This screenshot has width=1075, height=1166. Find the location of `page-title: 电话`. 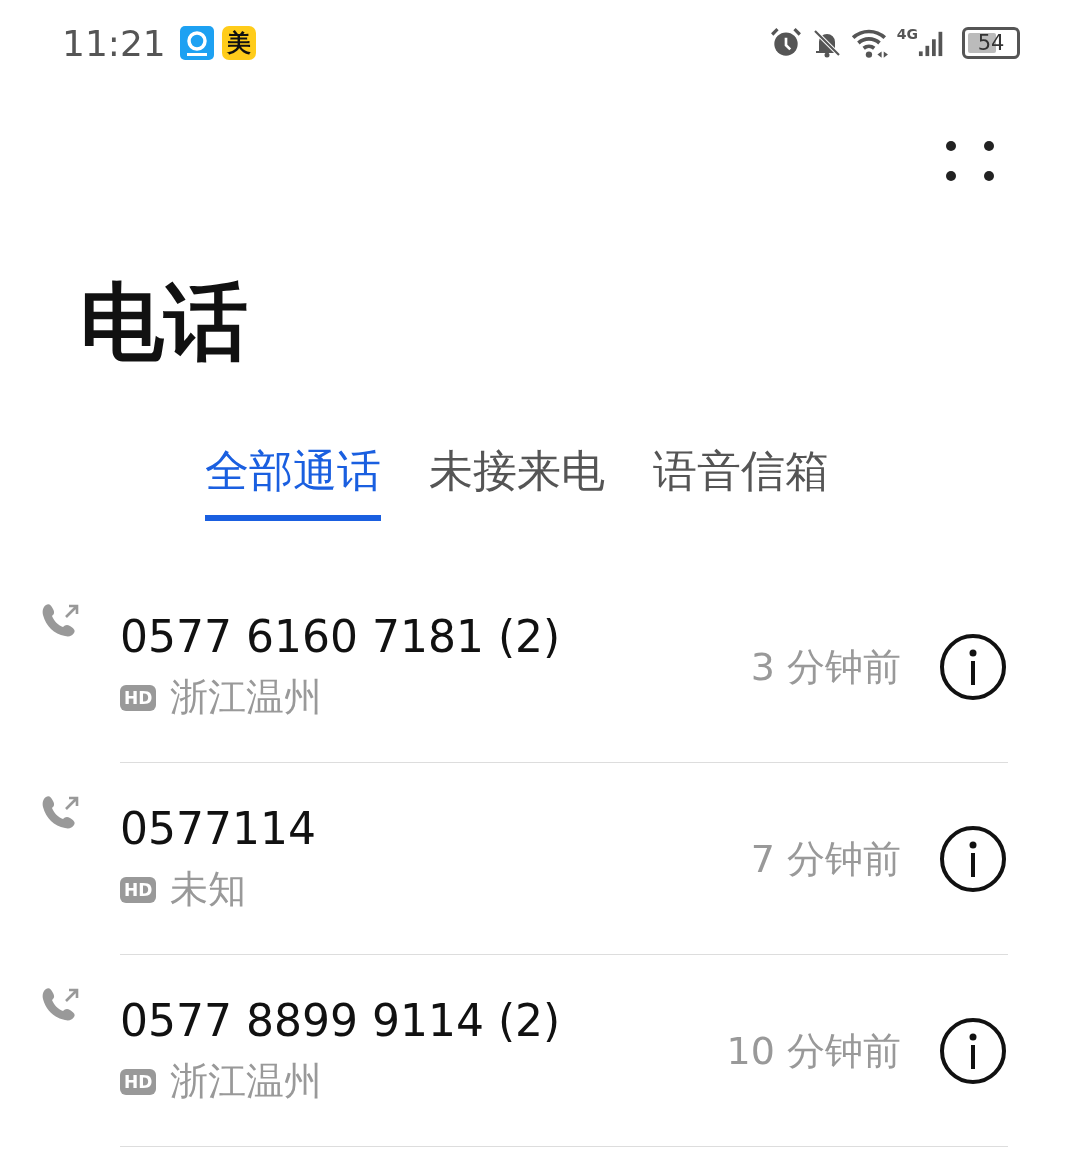

page-title: 电话 is located at coordinates (164, 322).